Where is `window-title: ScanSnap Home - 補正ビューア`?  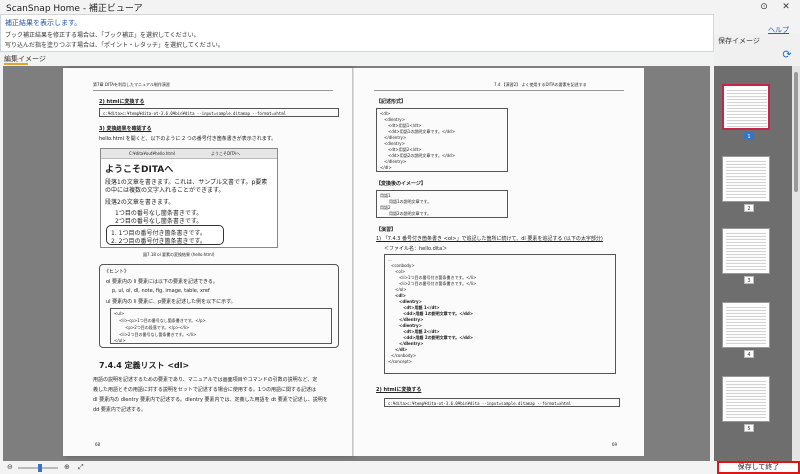
window-title: ScanSnap Home - 補正ビューア is located at coordinates (74, 9).